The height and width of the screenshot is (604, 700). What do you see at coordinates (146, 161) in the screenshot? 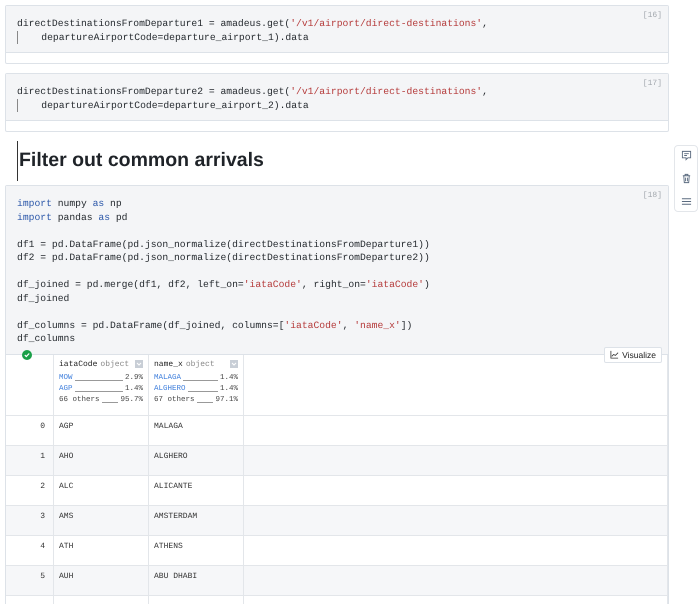
I see `section-heading: Filter out common arrivals` at bounding box center [146, 161].